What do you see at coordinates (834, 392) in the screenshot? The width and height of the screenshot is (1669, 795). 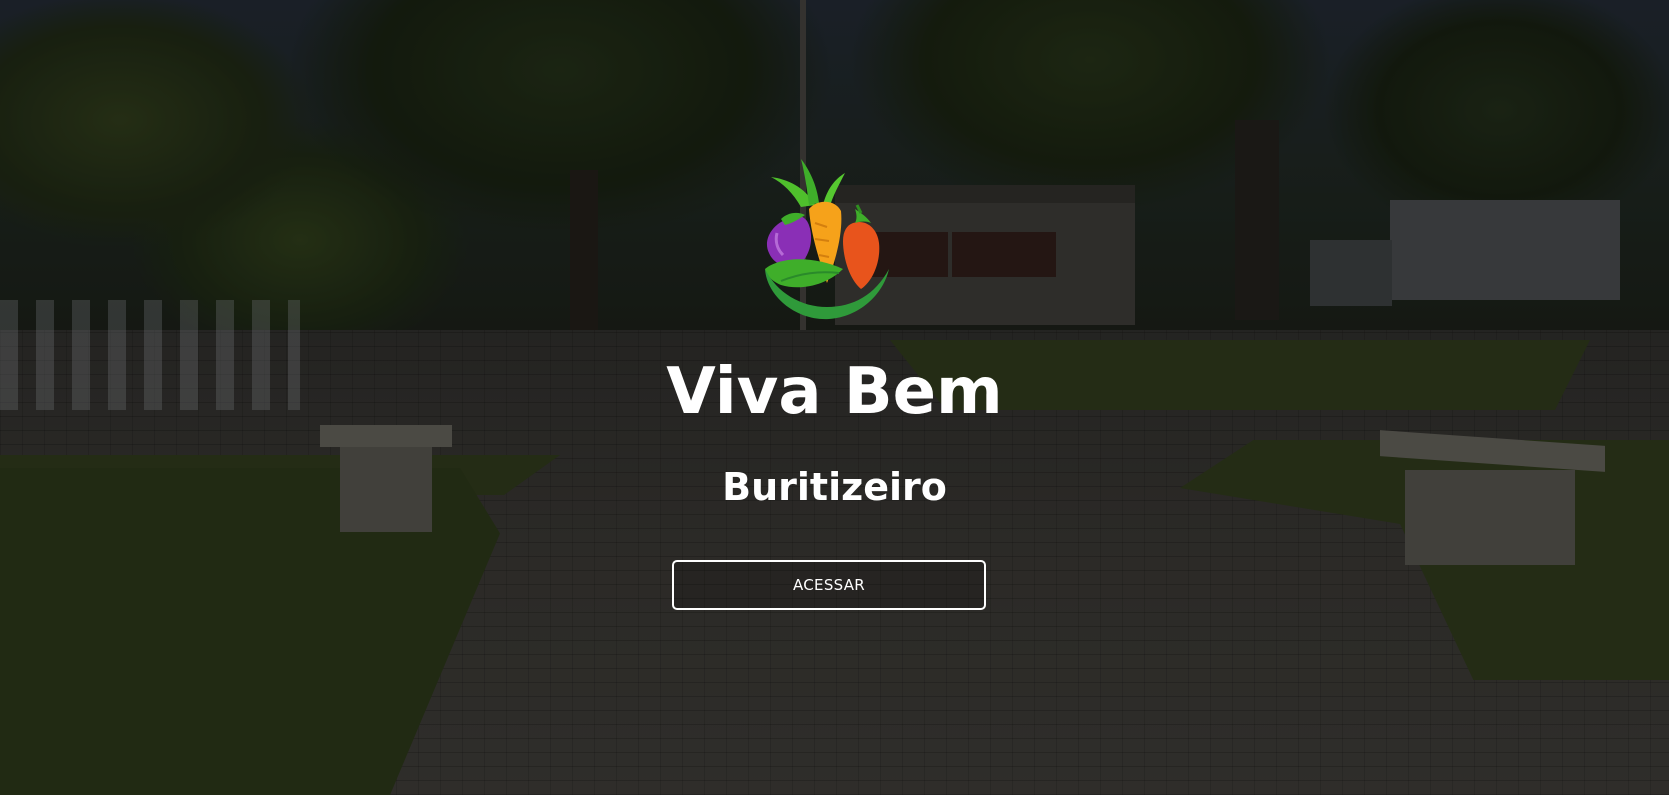 I see `site-title: Viva Bem` at bounding box center [834, 392].